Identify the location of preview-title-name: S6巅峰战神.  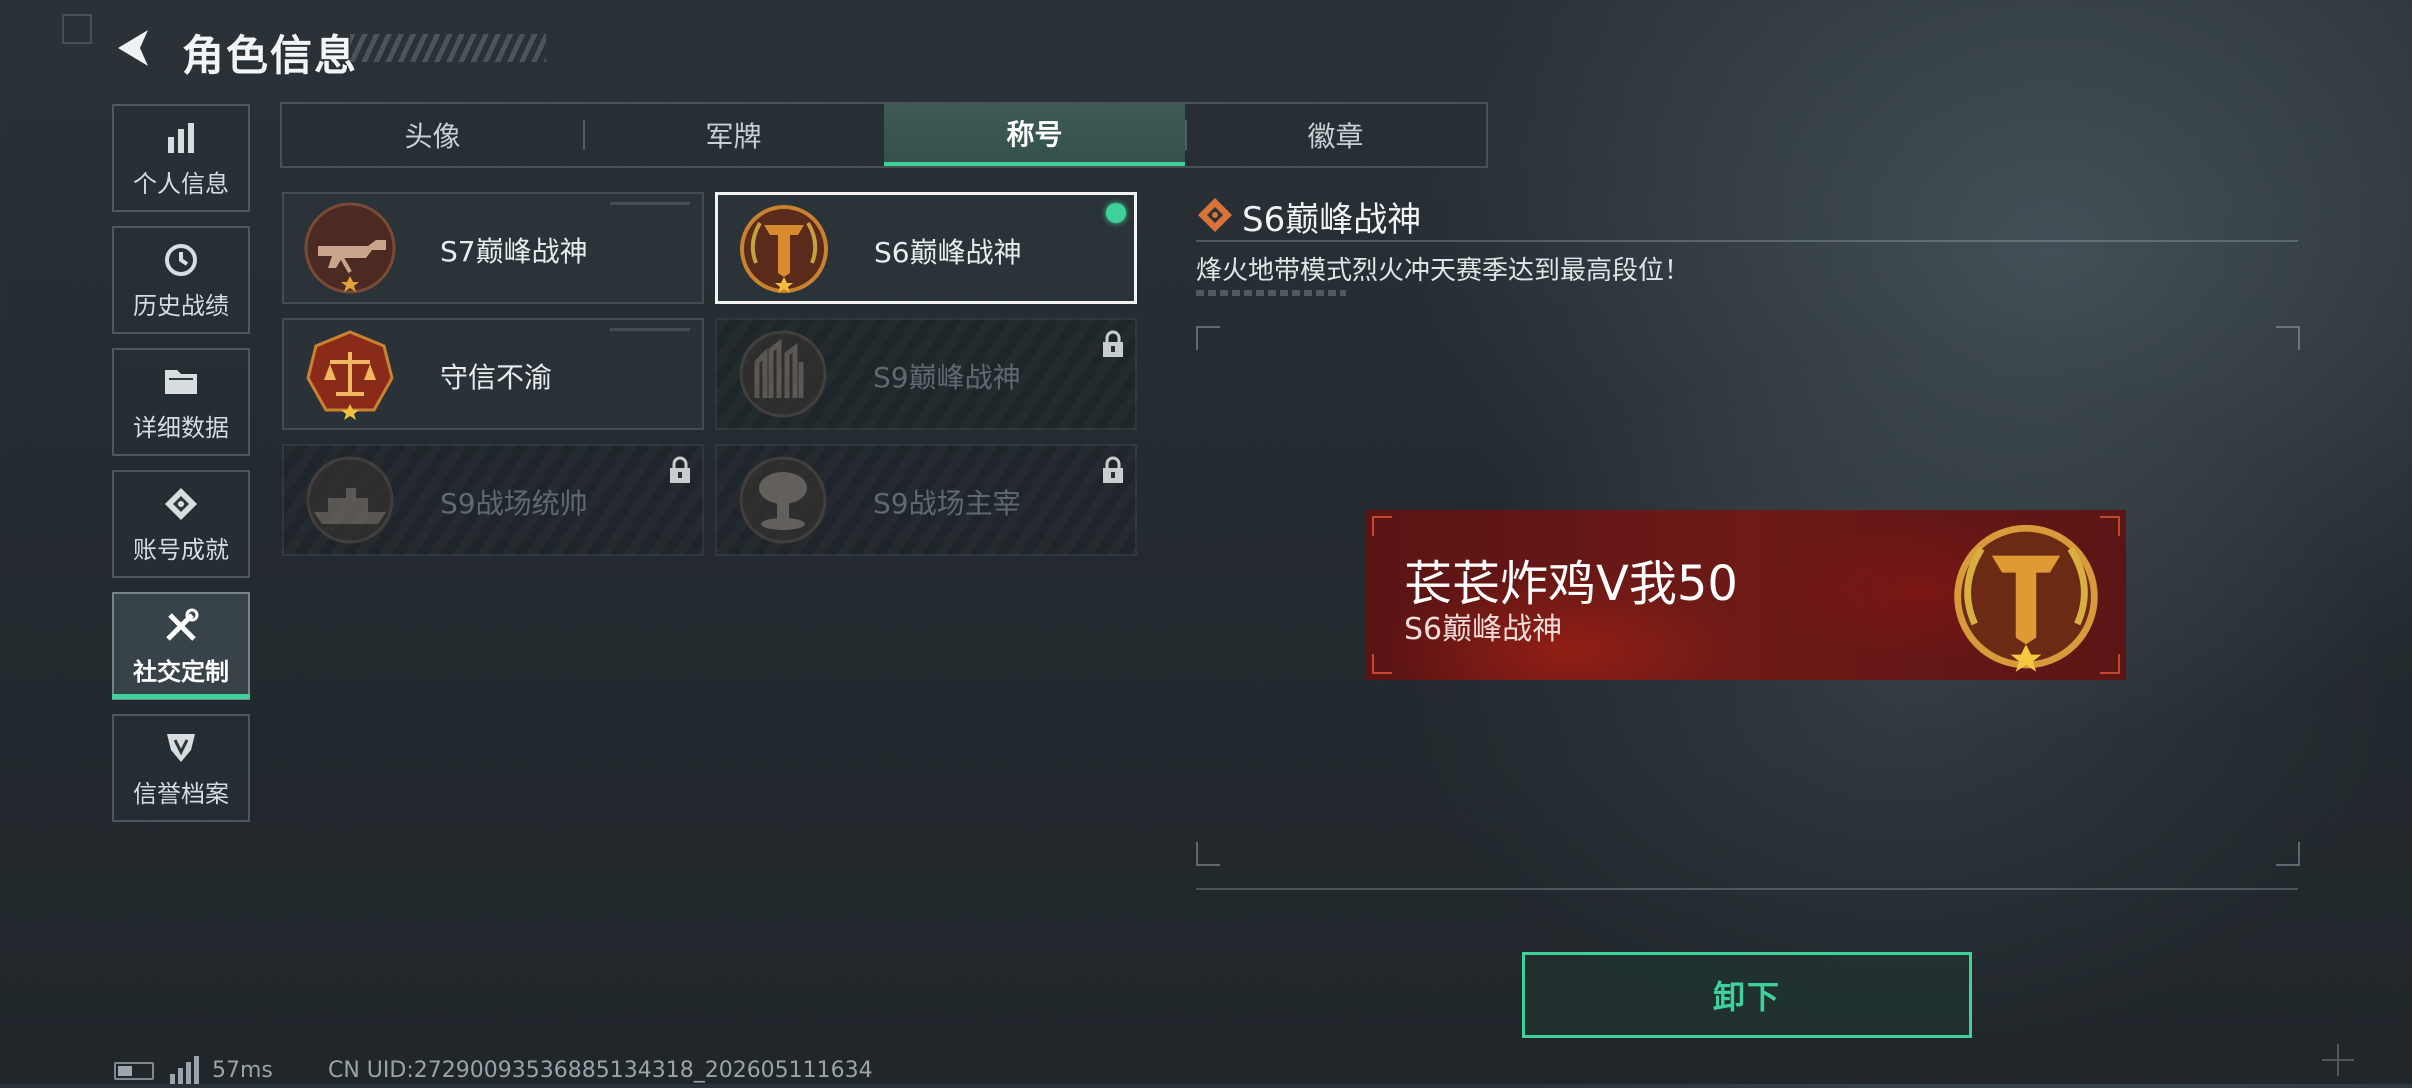
(1483, 629).